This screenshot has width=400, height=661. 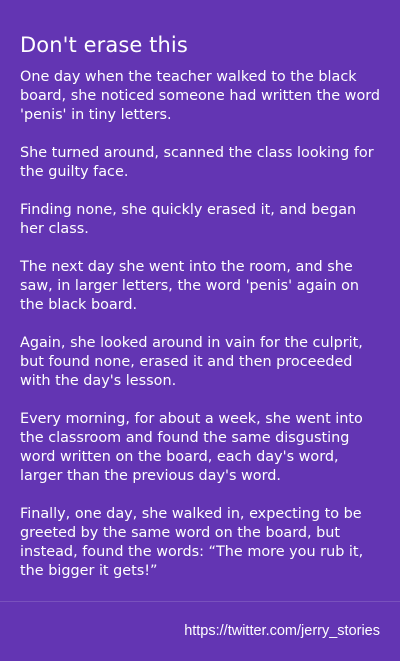 What do you see at coordinates (104, 45) in the screenshot?
I see `story-title: Don't erase this` at bounding box center [104, 45].